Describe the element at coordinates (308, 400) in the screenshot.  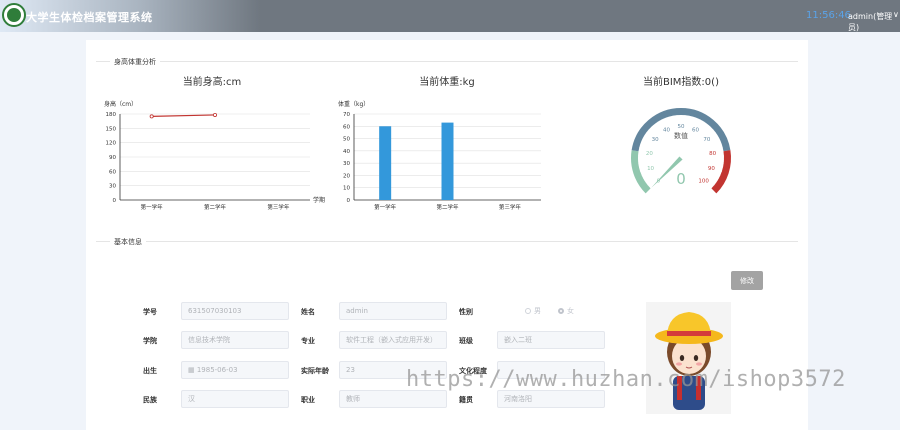
I see `label-occupation: 职业` at that location.